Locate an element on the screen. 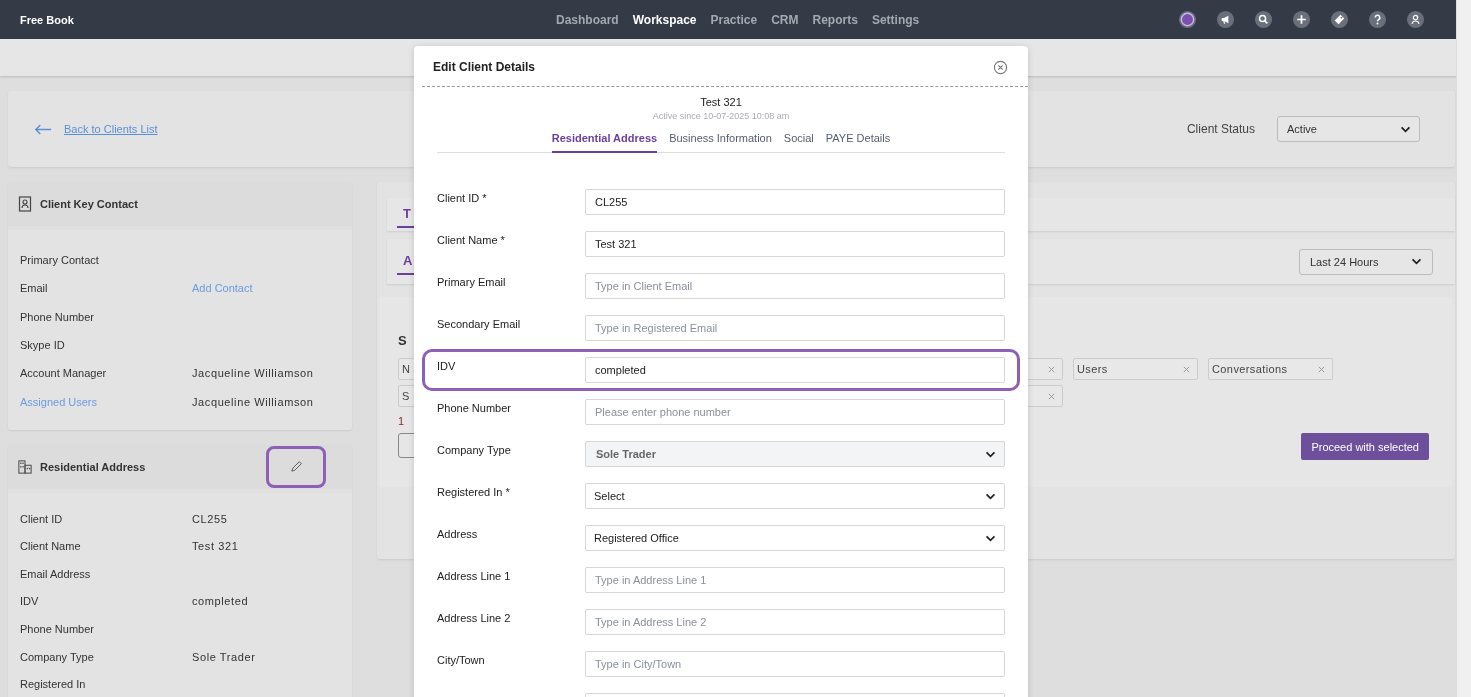 This screenshot has height=697, width=1471. input-field: CL255 is located at coordinates (795, 202).